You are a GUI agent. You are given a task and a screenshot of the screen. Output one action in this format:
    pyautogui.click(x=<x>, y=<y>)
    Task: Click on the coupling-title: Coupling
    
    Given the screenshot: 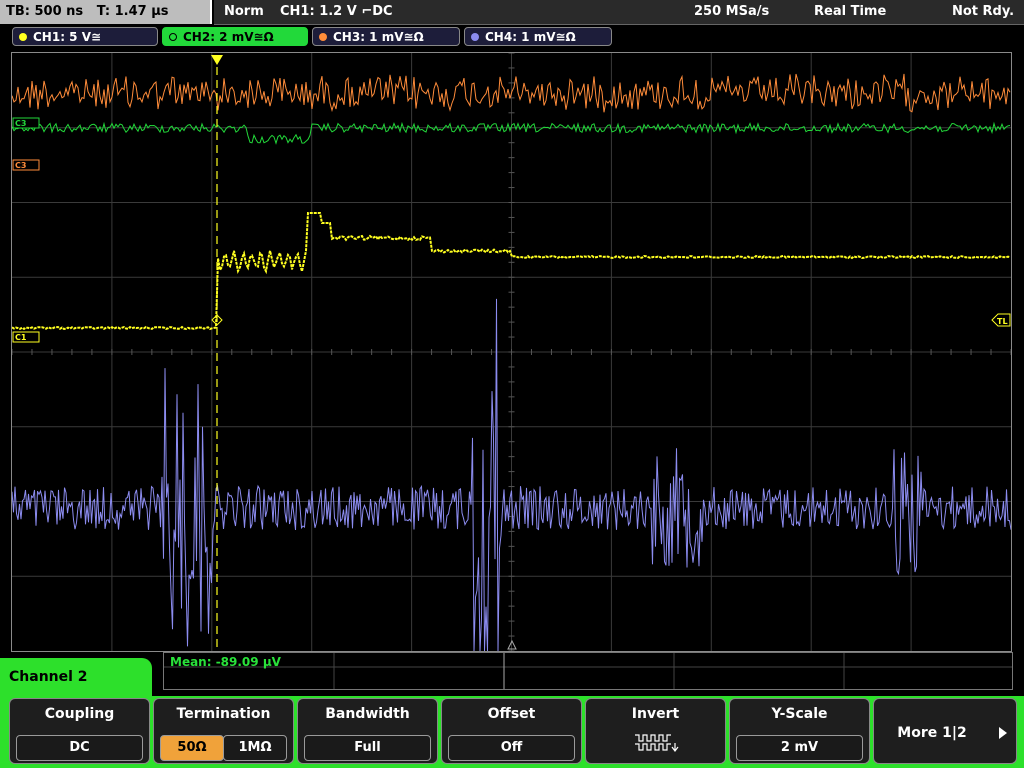 What is the action you would take?
    pyautogui.click(x=79, y=714)
    